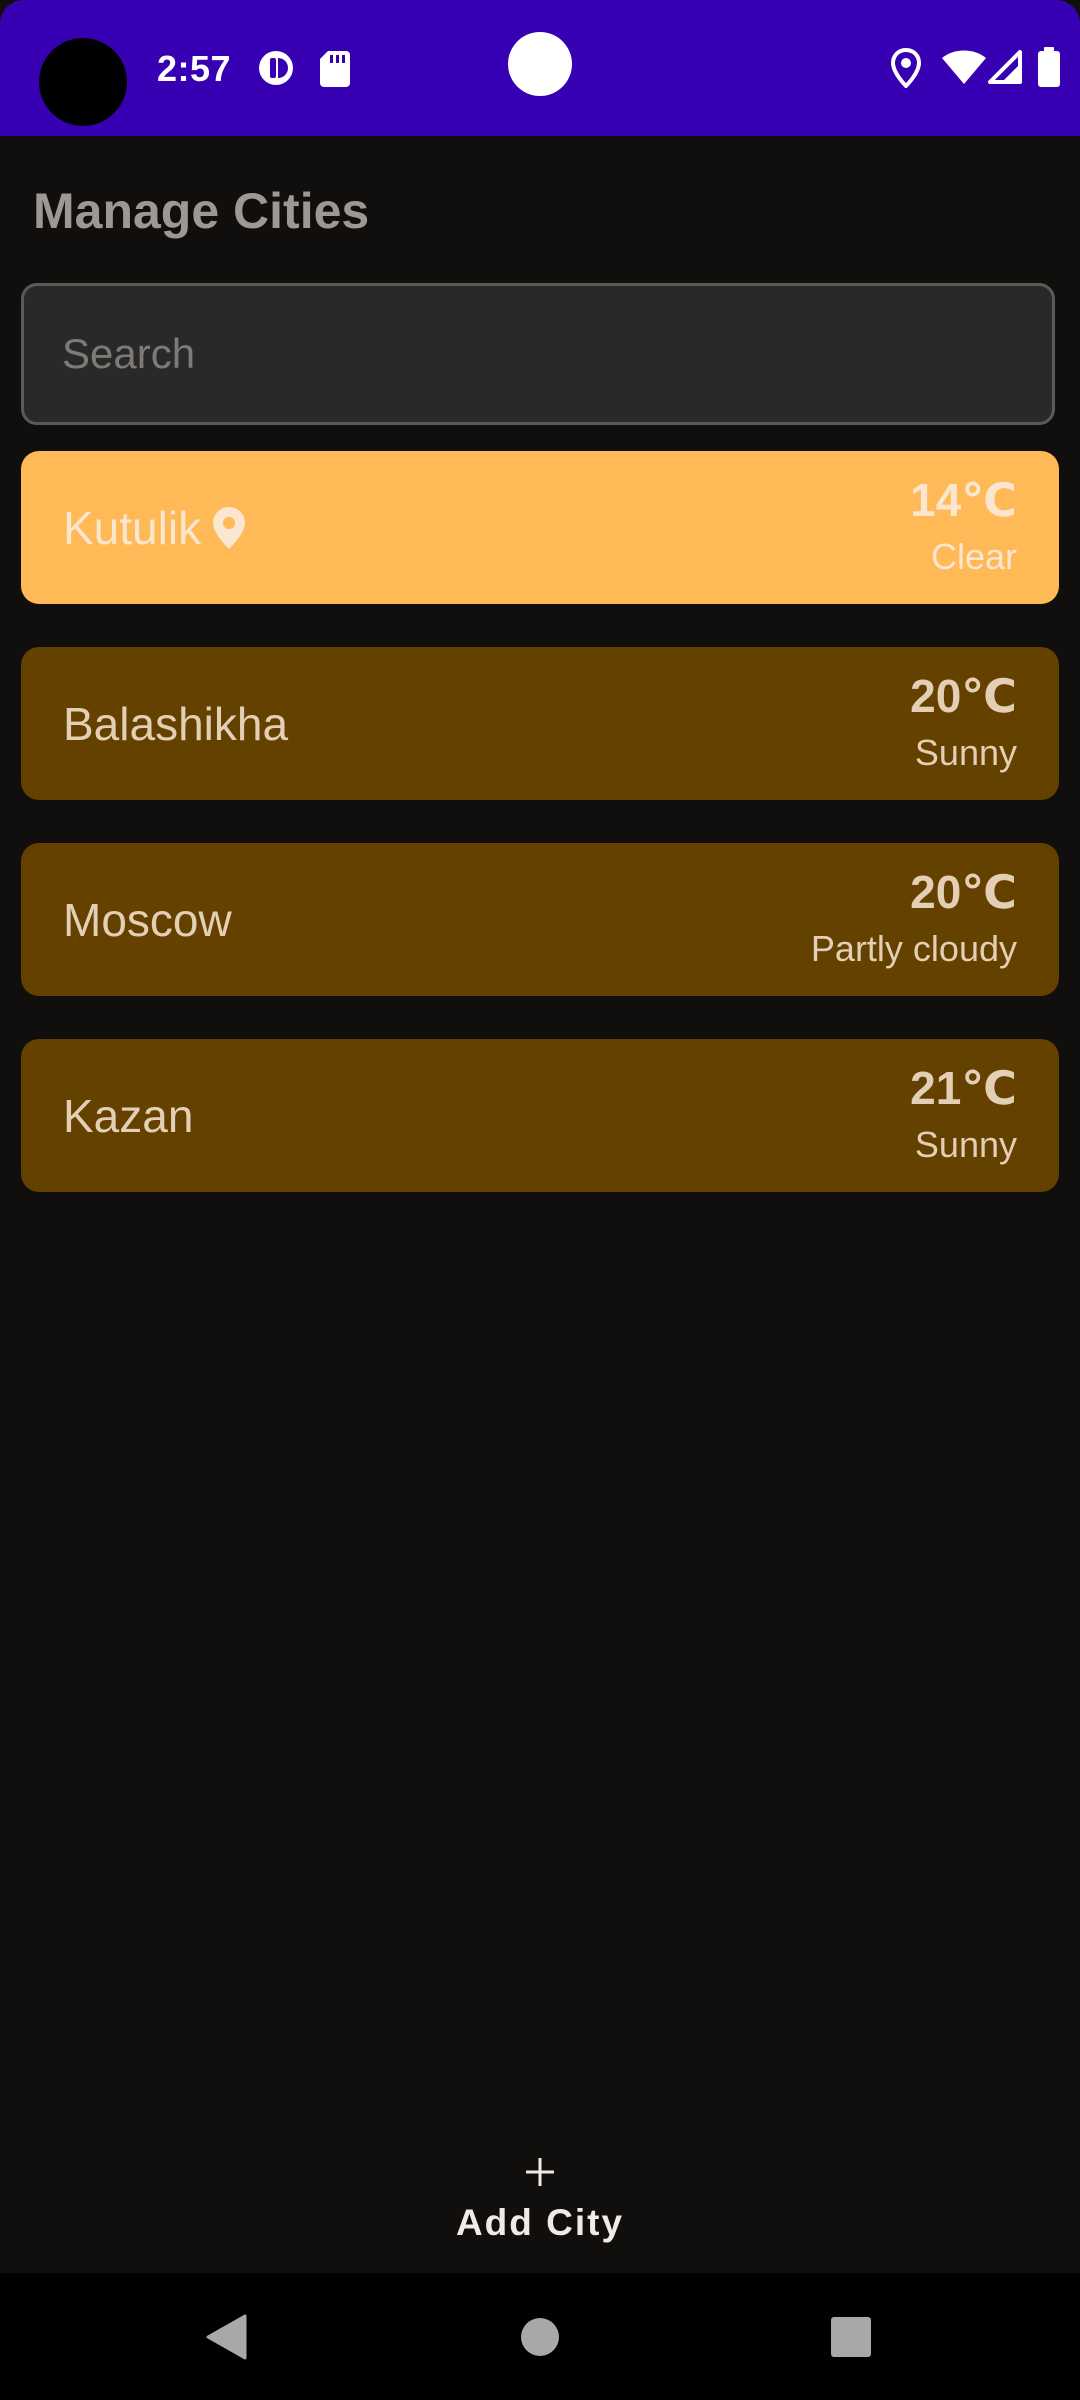 The image size is (1080, 2400). I want to click on city-card-kazan: Kazan 21℃ Sunny, so click(540, 1115).